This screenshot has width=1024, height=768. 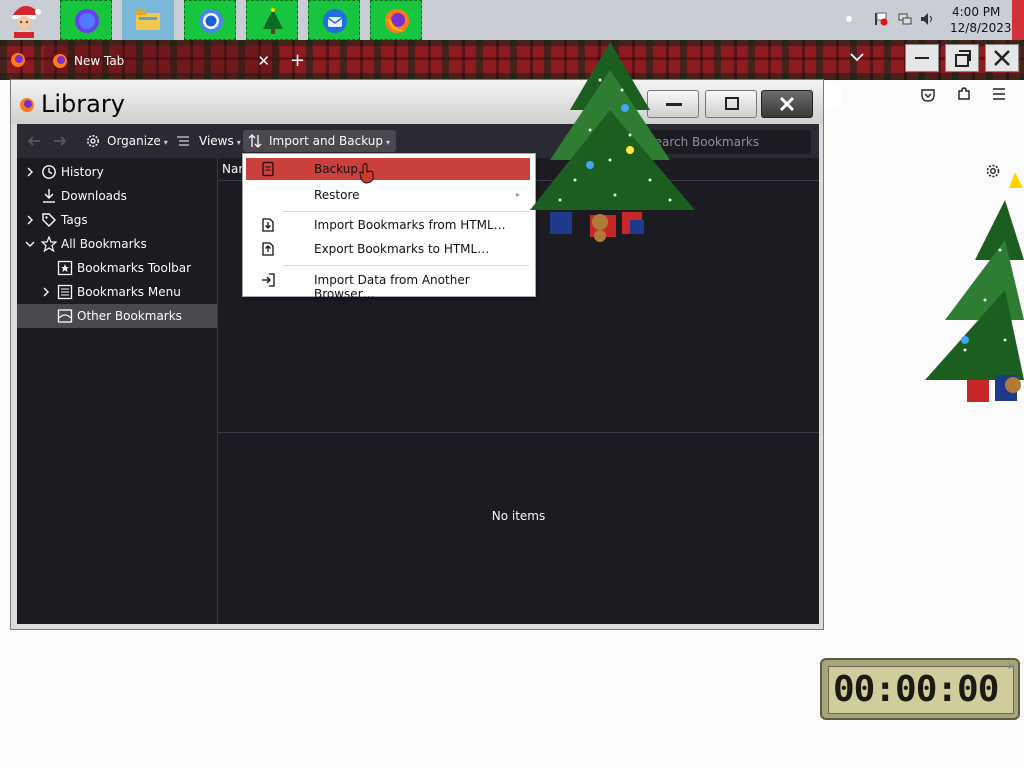 I want to click on new-tab-button: +, so click(x=297, y=60).